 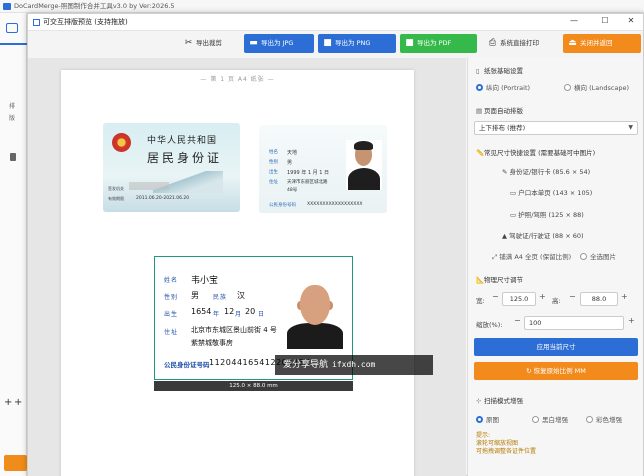 I want to click on width-input: 125.0, so click(x=519, y=299).